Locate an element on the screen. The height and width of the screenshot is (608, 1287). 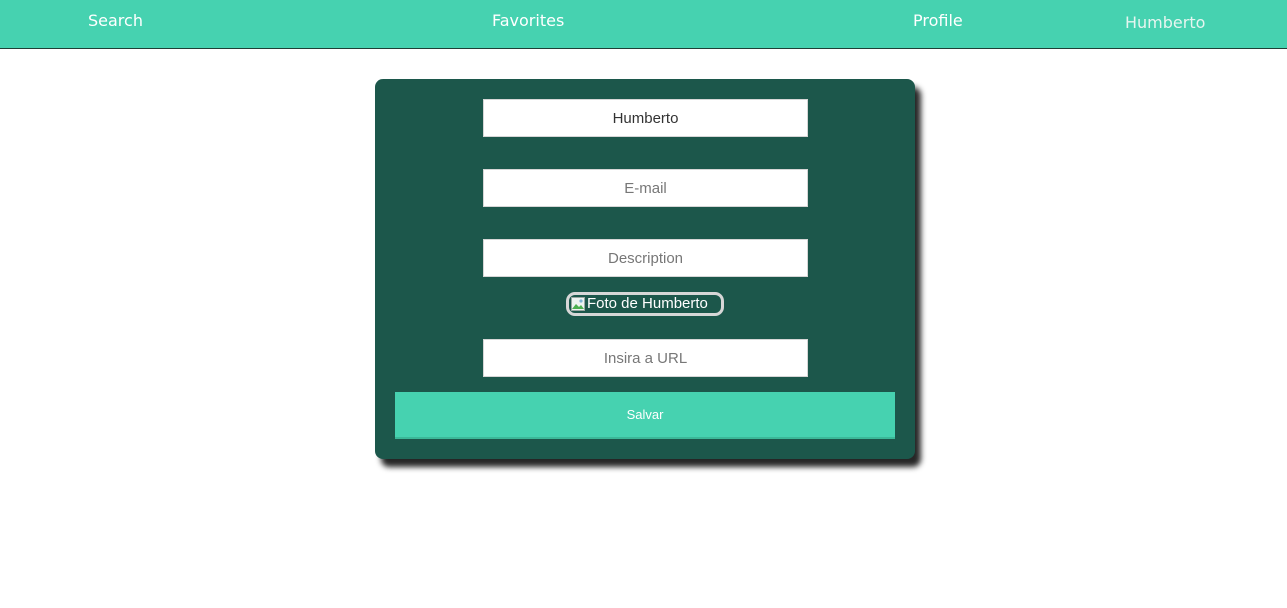
nav-favorites-link: Favorites is located at coordinates (528, 21).